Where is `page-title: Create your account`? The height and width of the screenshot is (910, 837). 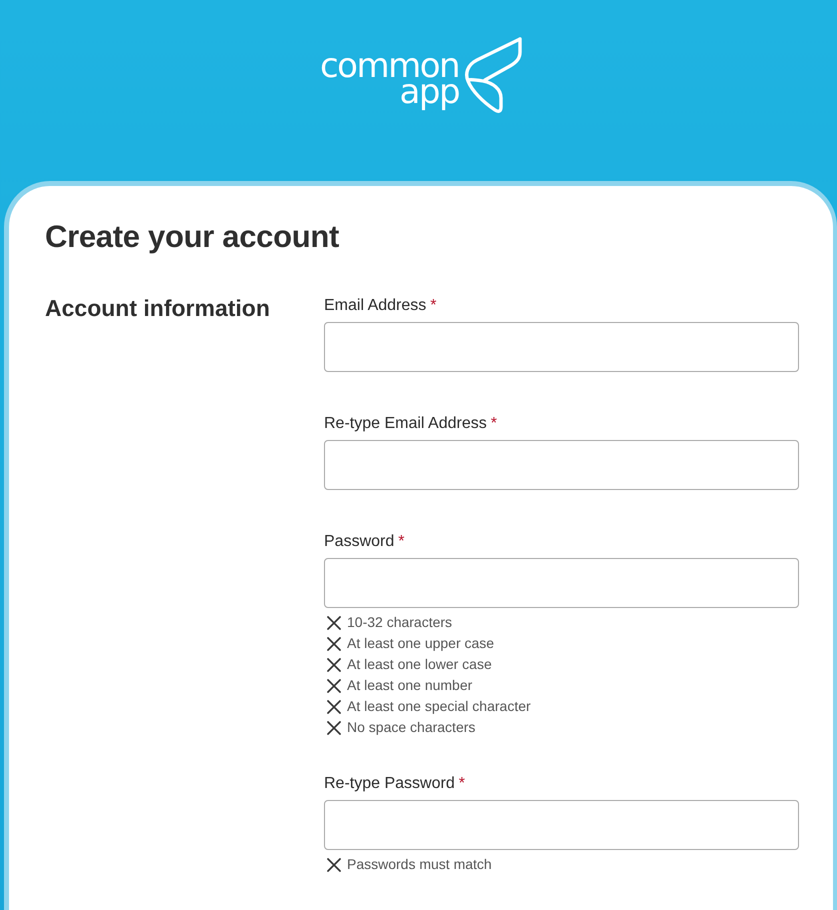
page-title: Create your account is located at coordinates (192, 236).